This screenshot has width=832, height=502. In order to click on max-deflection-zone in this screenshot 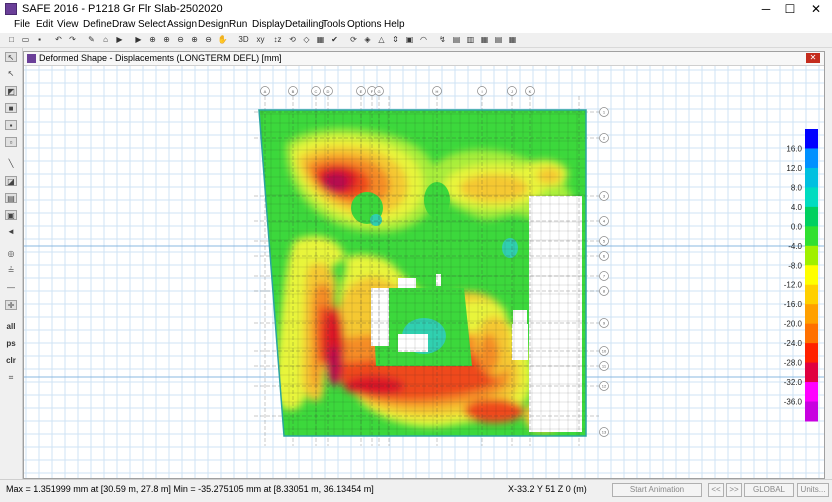, I will do `click(336, 182)`.